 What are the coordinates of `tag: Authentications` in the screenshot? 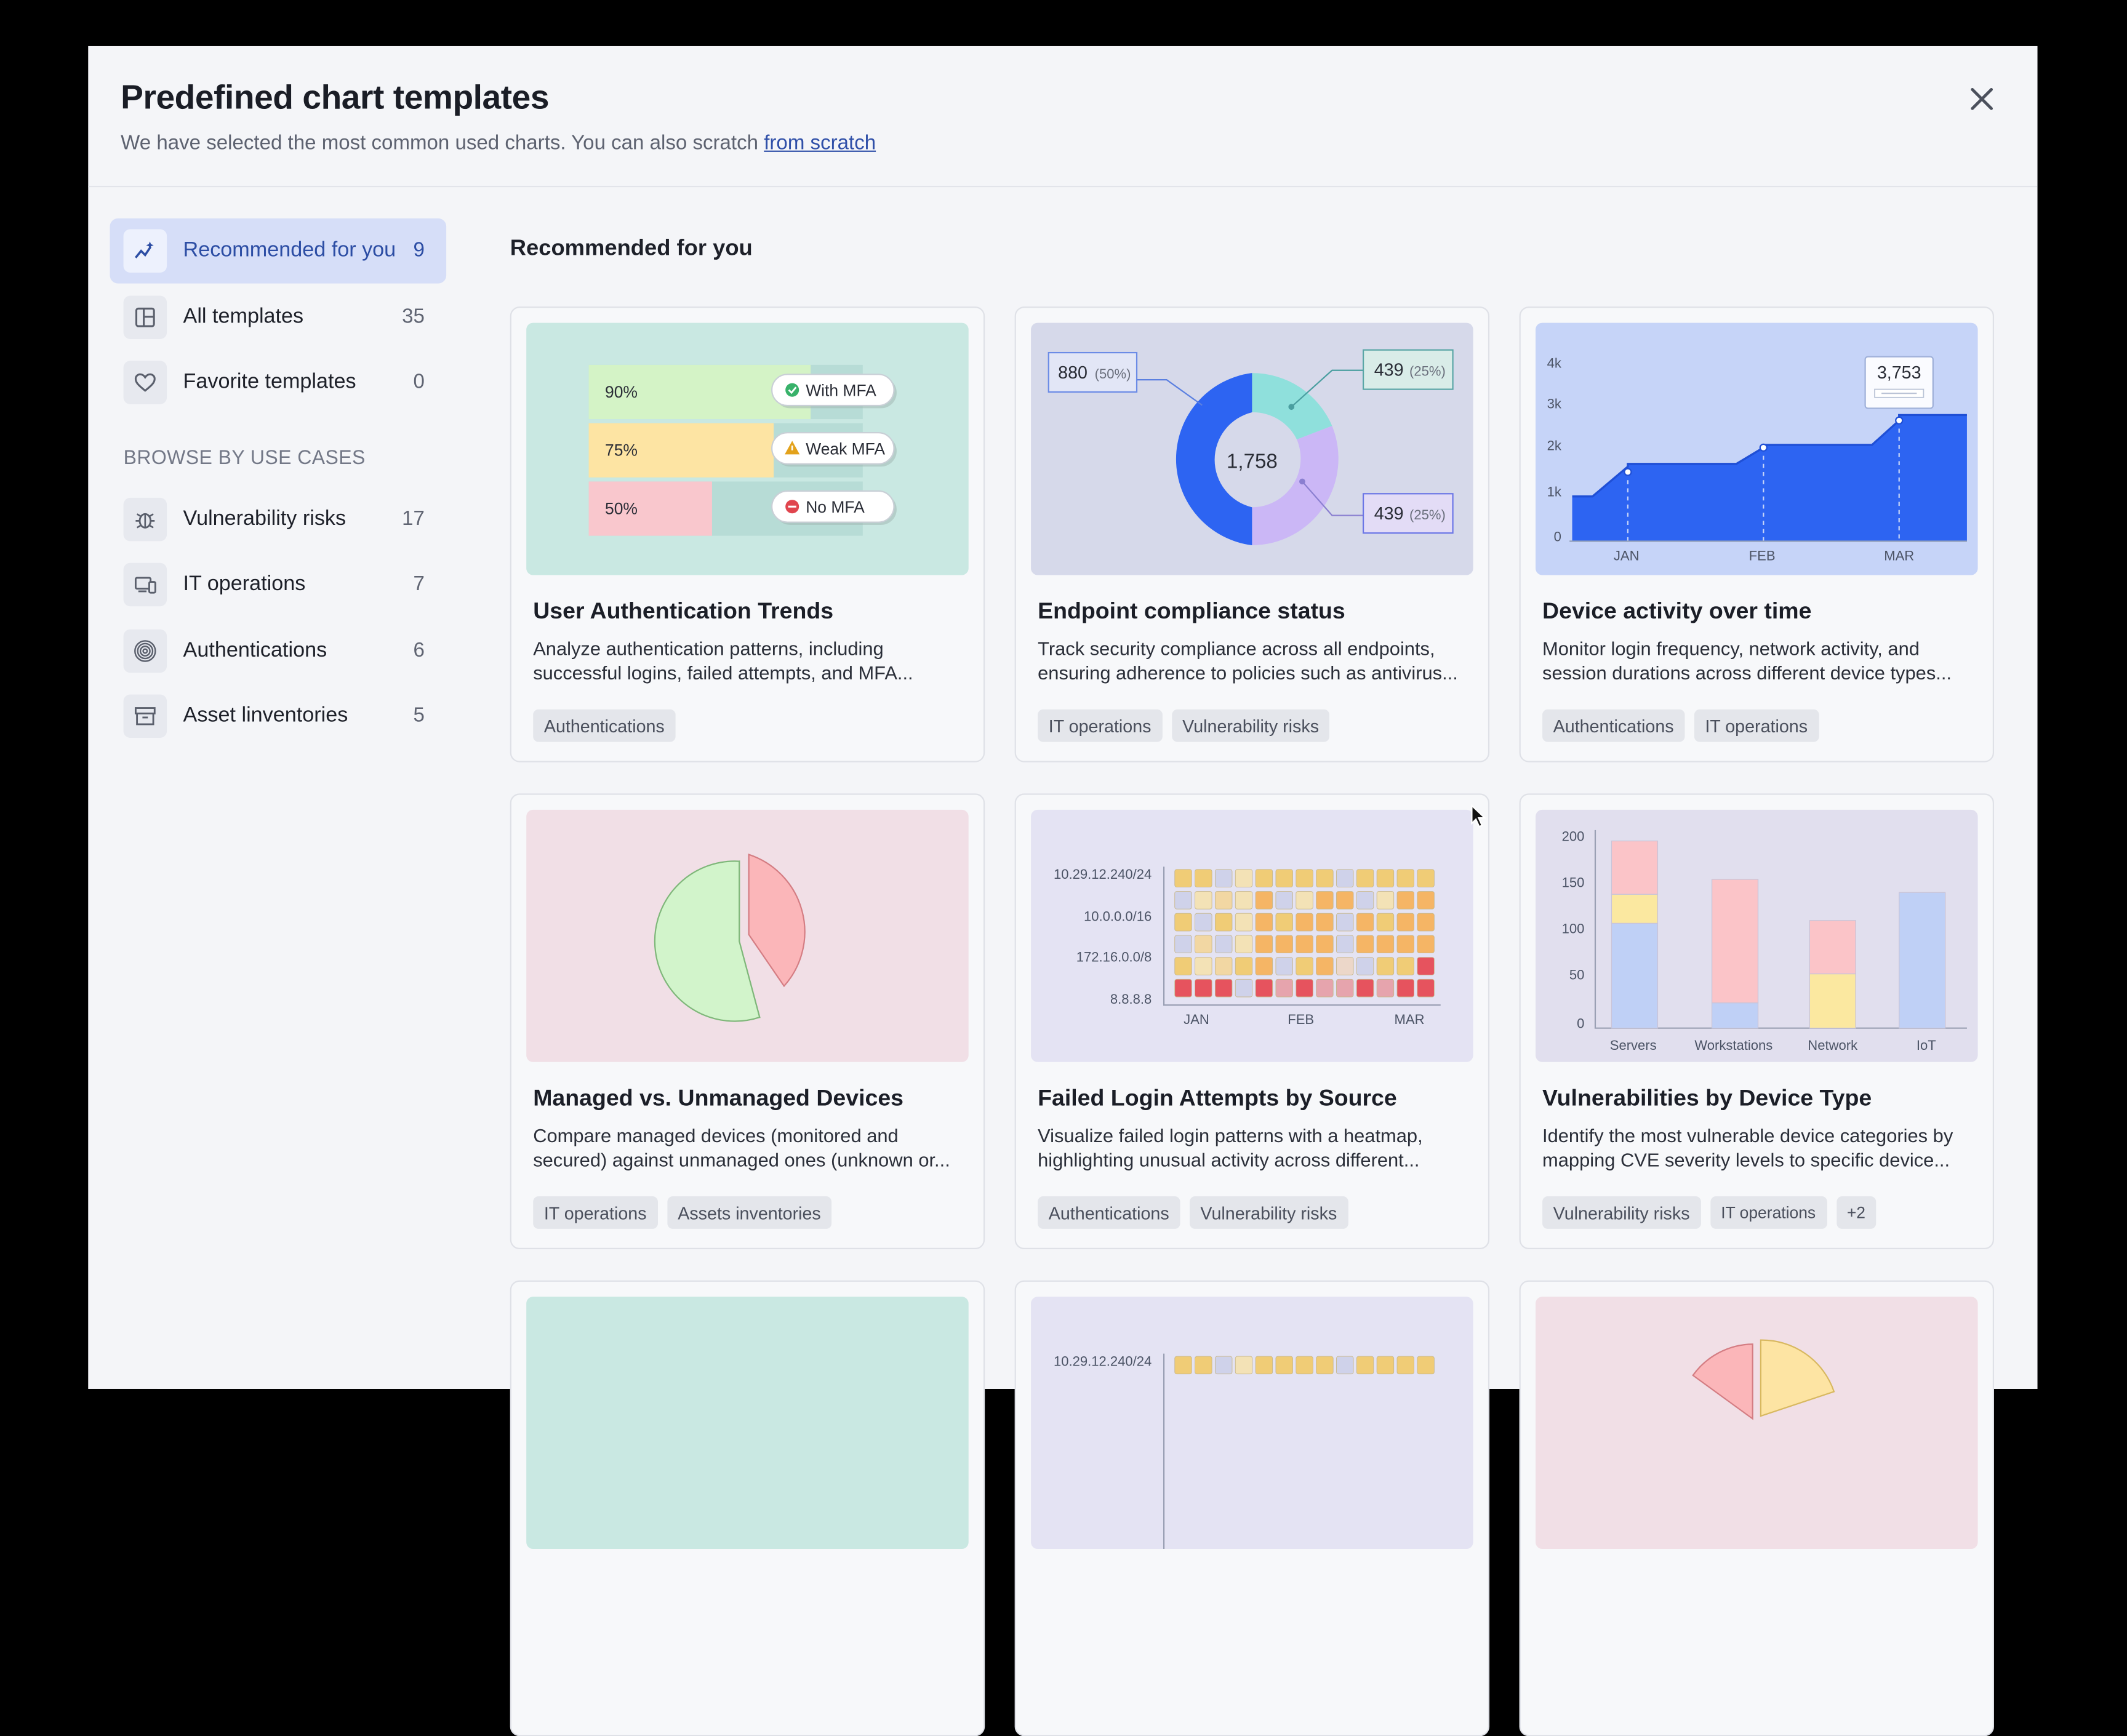 It's located at (1109, 1212).